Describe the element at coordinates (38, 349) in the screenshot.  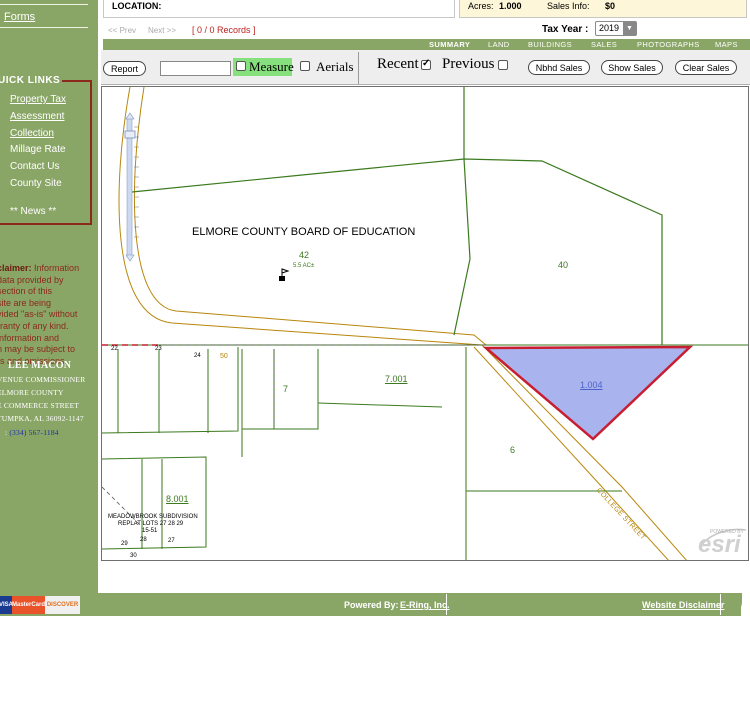
I see `disclaimer-line: n may be subject to` at that location.